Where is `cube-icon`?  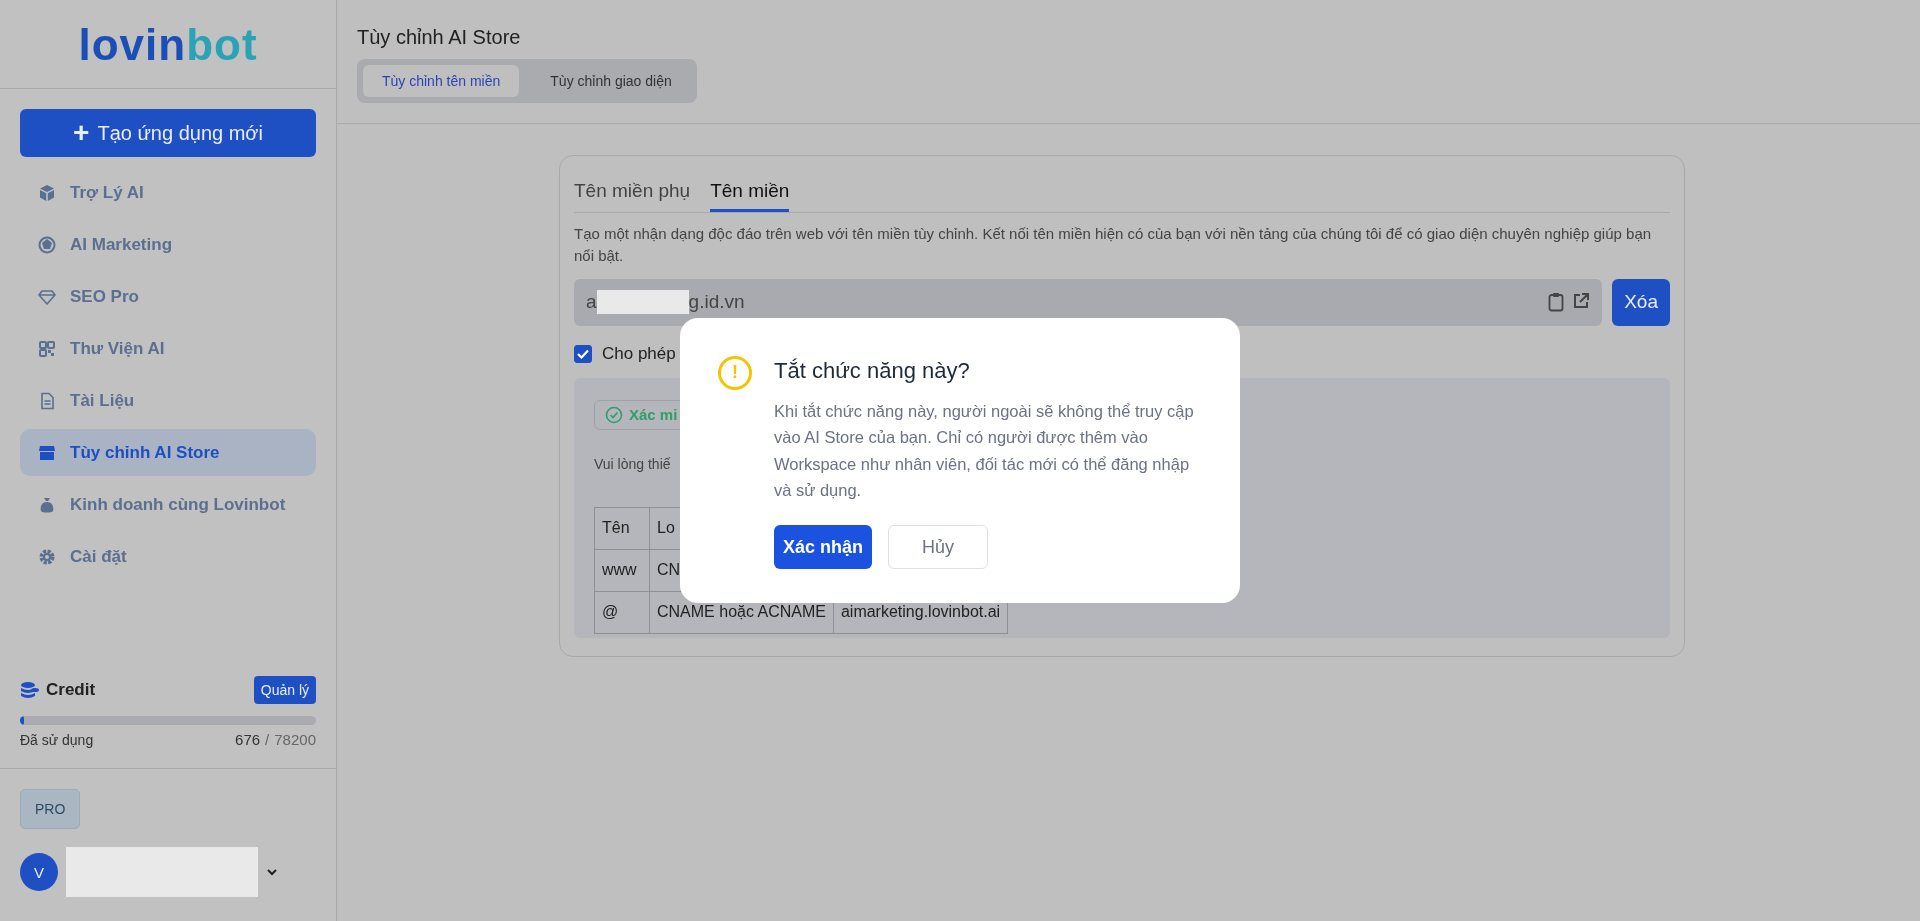
cube-icon is located at coordinates (47, 192).